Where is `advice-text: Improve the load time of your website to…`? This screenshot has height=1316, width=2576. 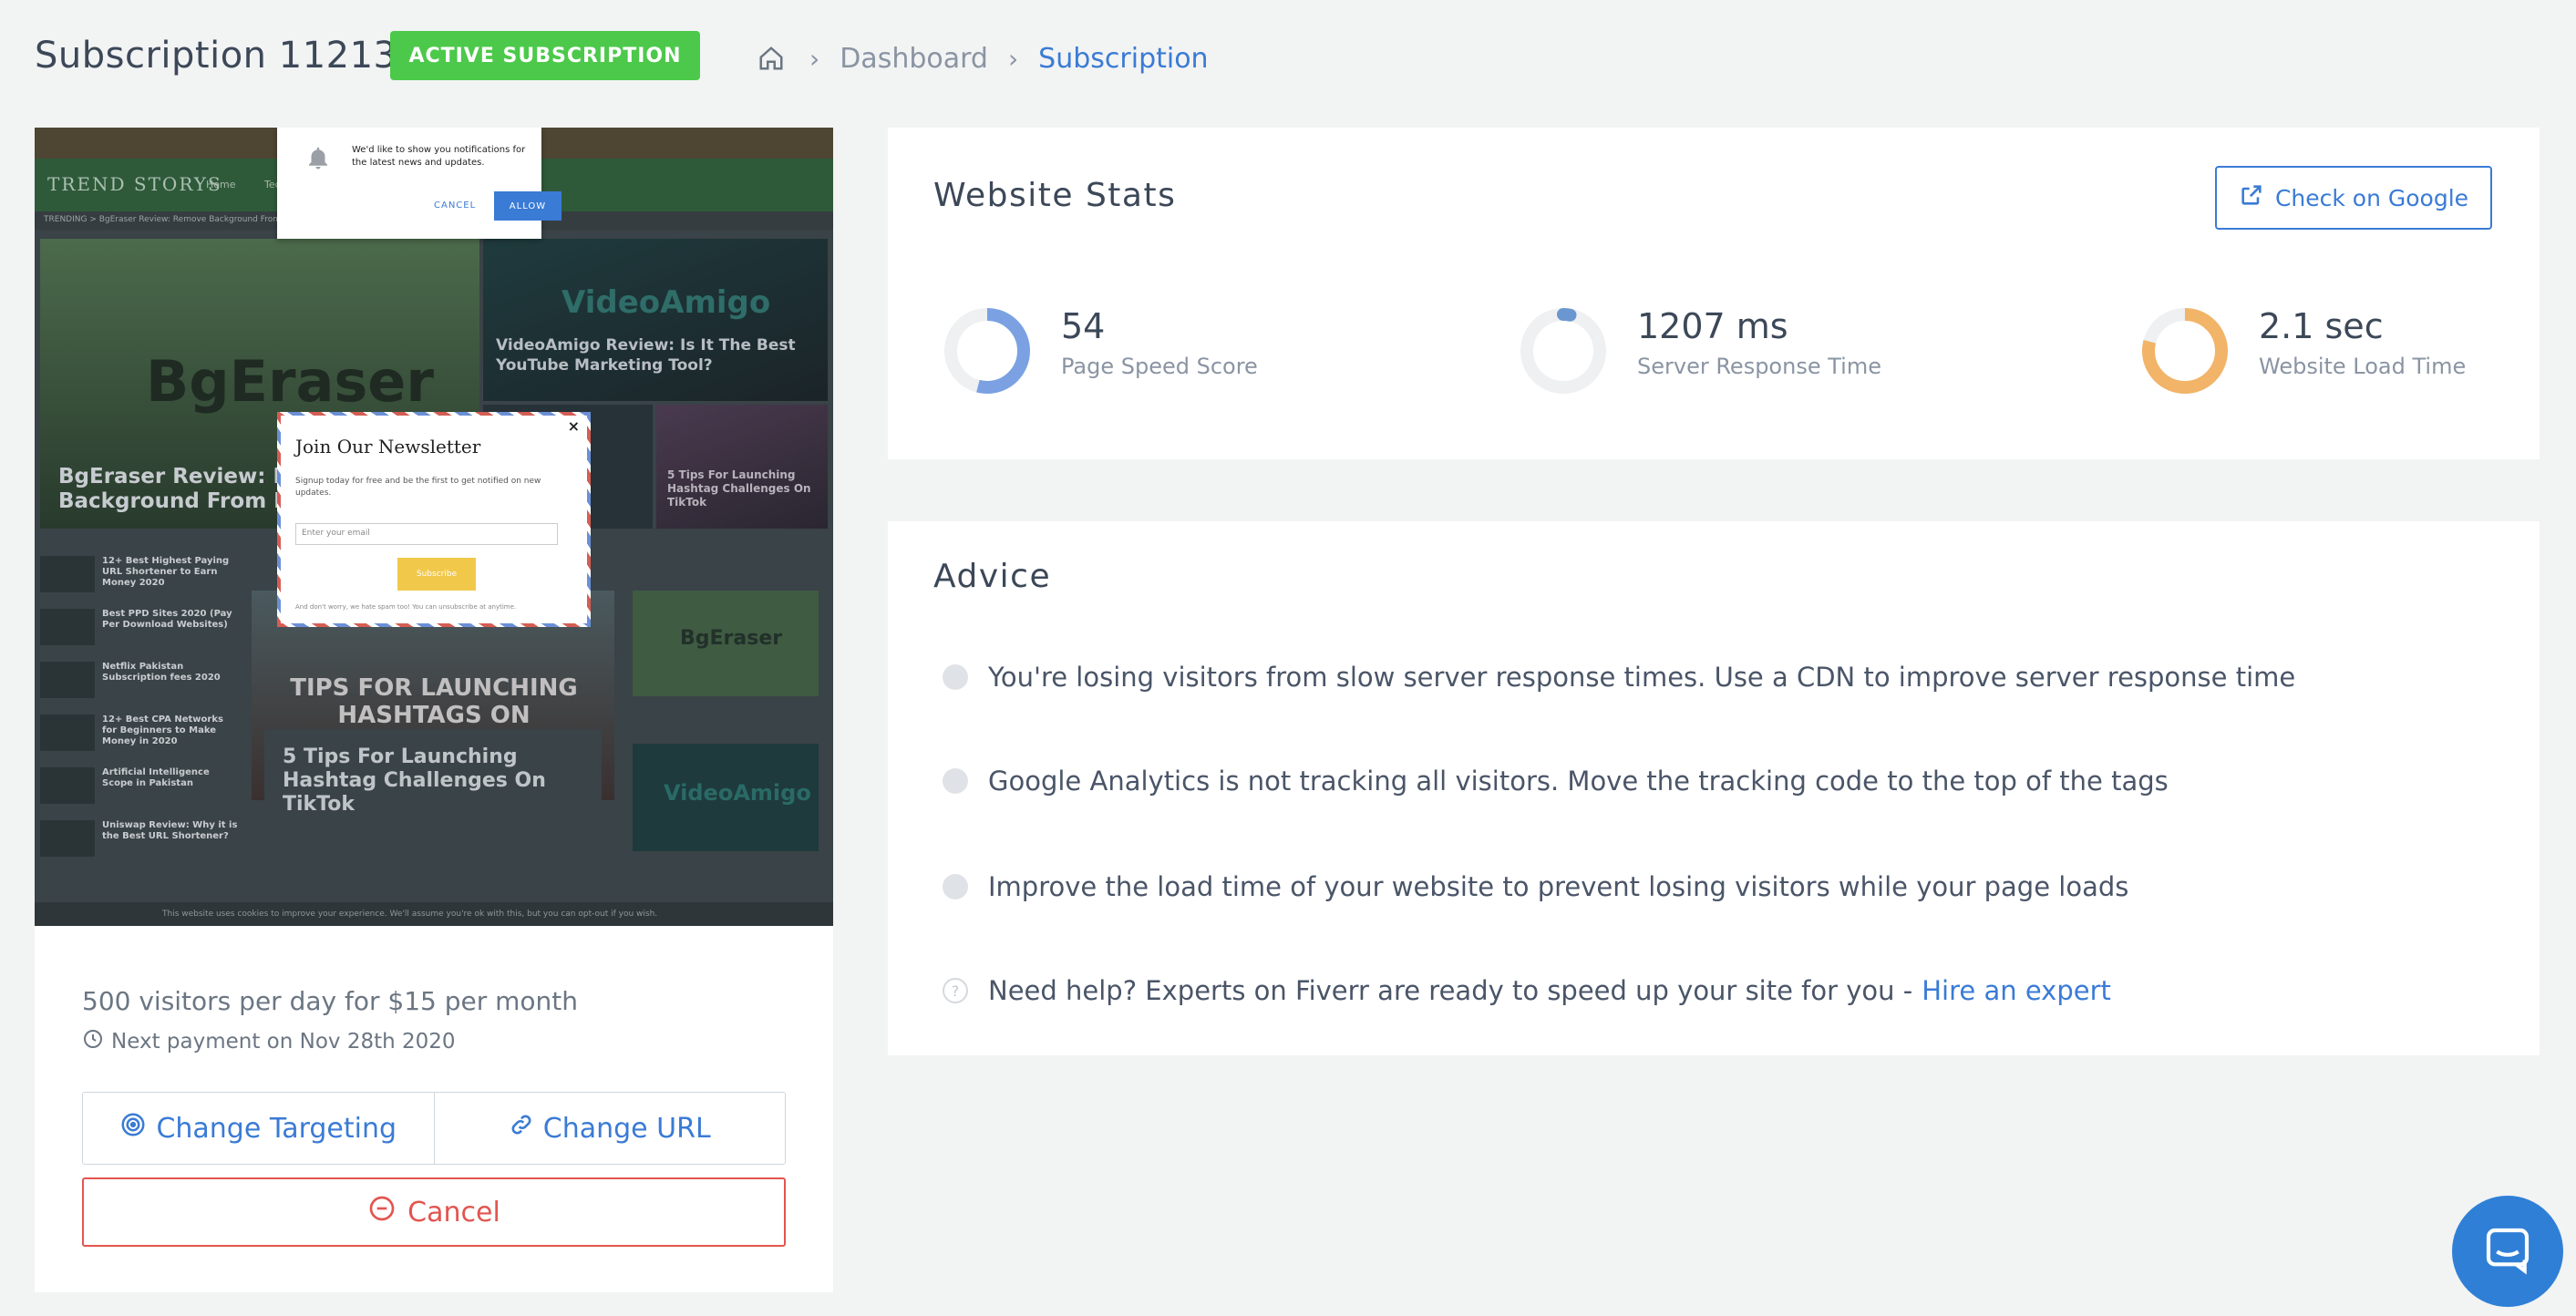
advice-text: Improve the load time of your website to… is located at coordinates (1558, 886).